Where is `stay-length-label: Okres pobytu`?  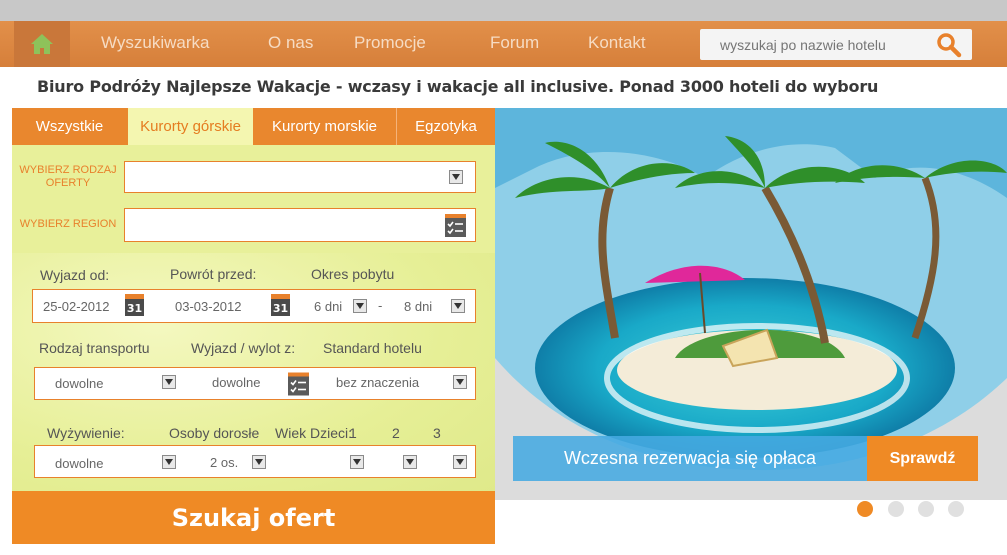 stay-length-label: Okres pobytu is located at coordinates (353, 274).